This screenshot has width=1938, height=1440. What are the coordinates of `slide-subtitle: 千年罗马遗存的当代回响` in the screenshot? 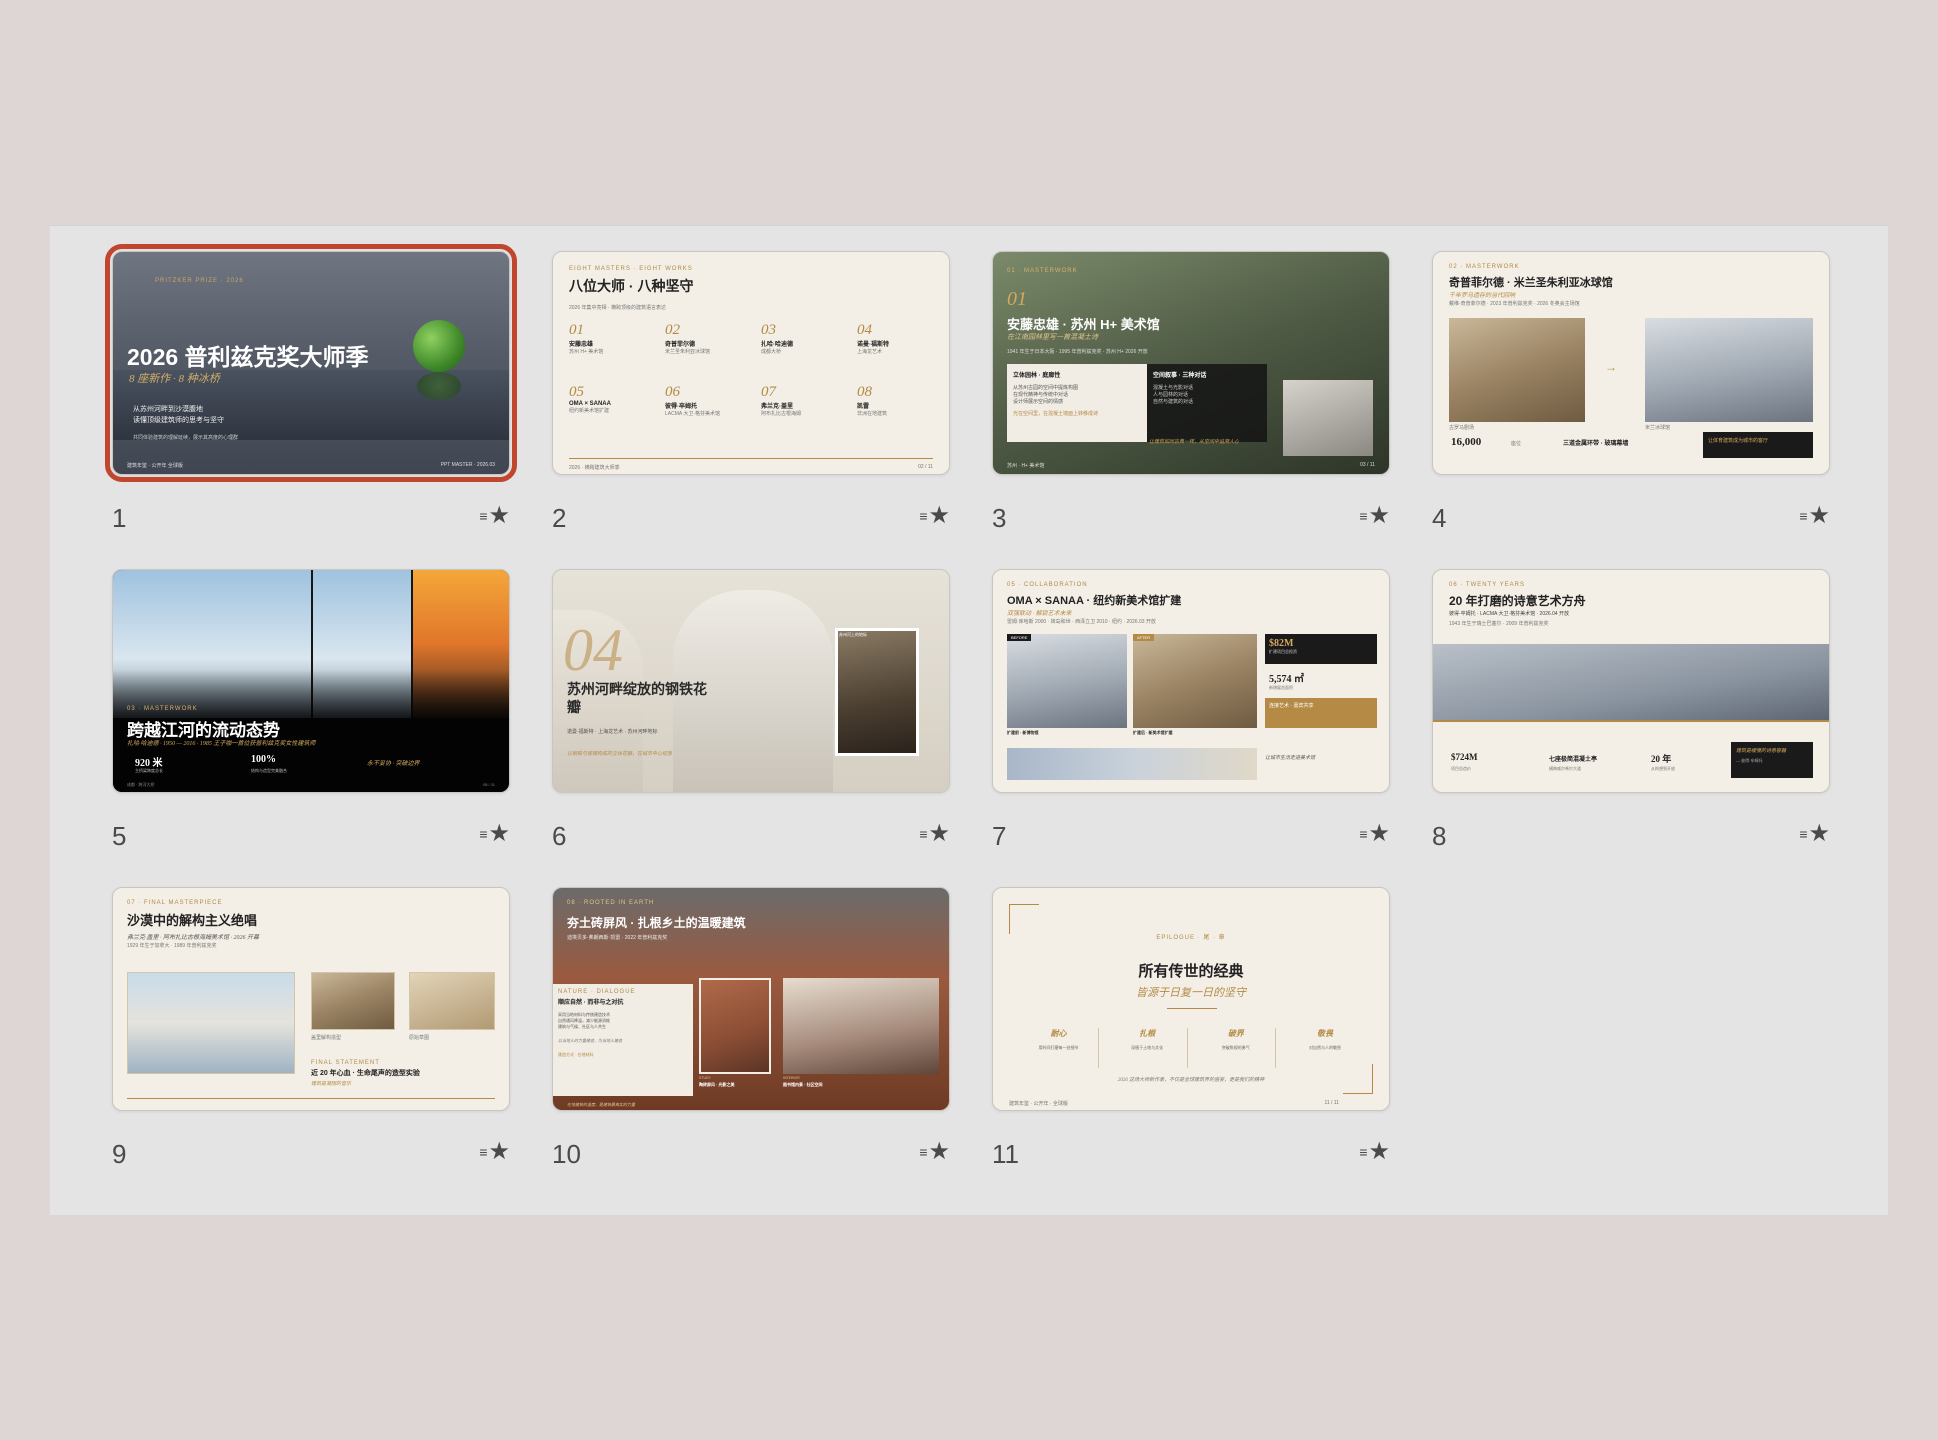 It's located at (1482, 296).